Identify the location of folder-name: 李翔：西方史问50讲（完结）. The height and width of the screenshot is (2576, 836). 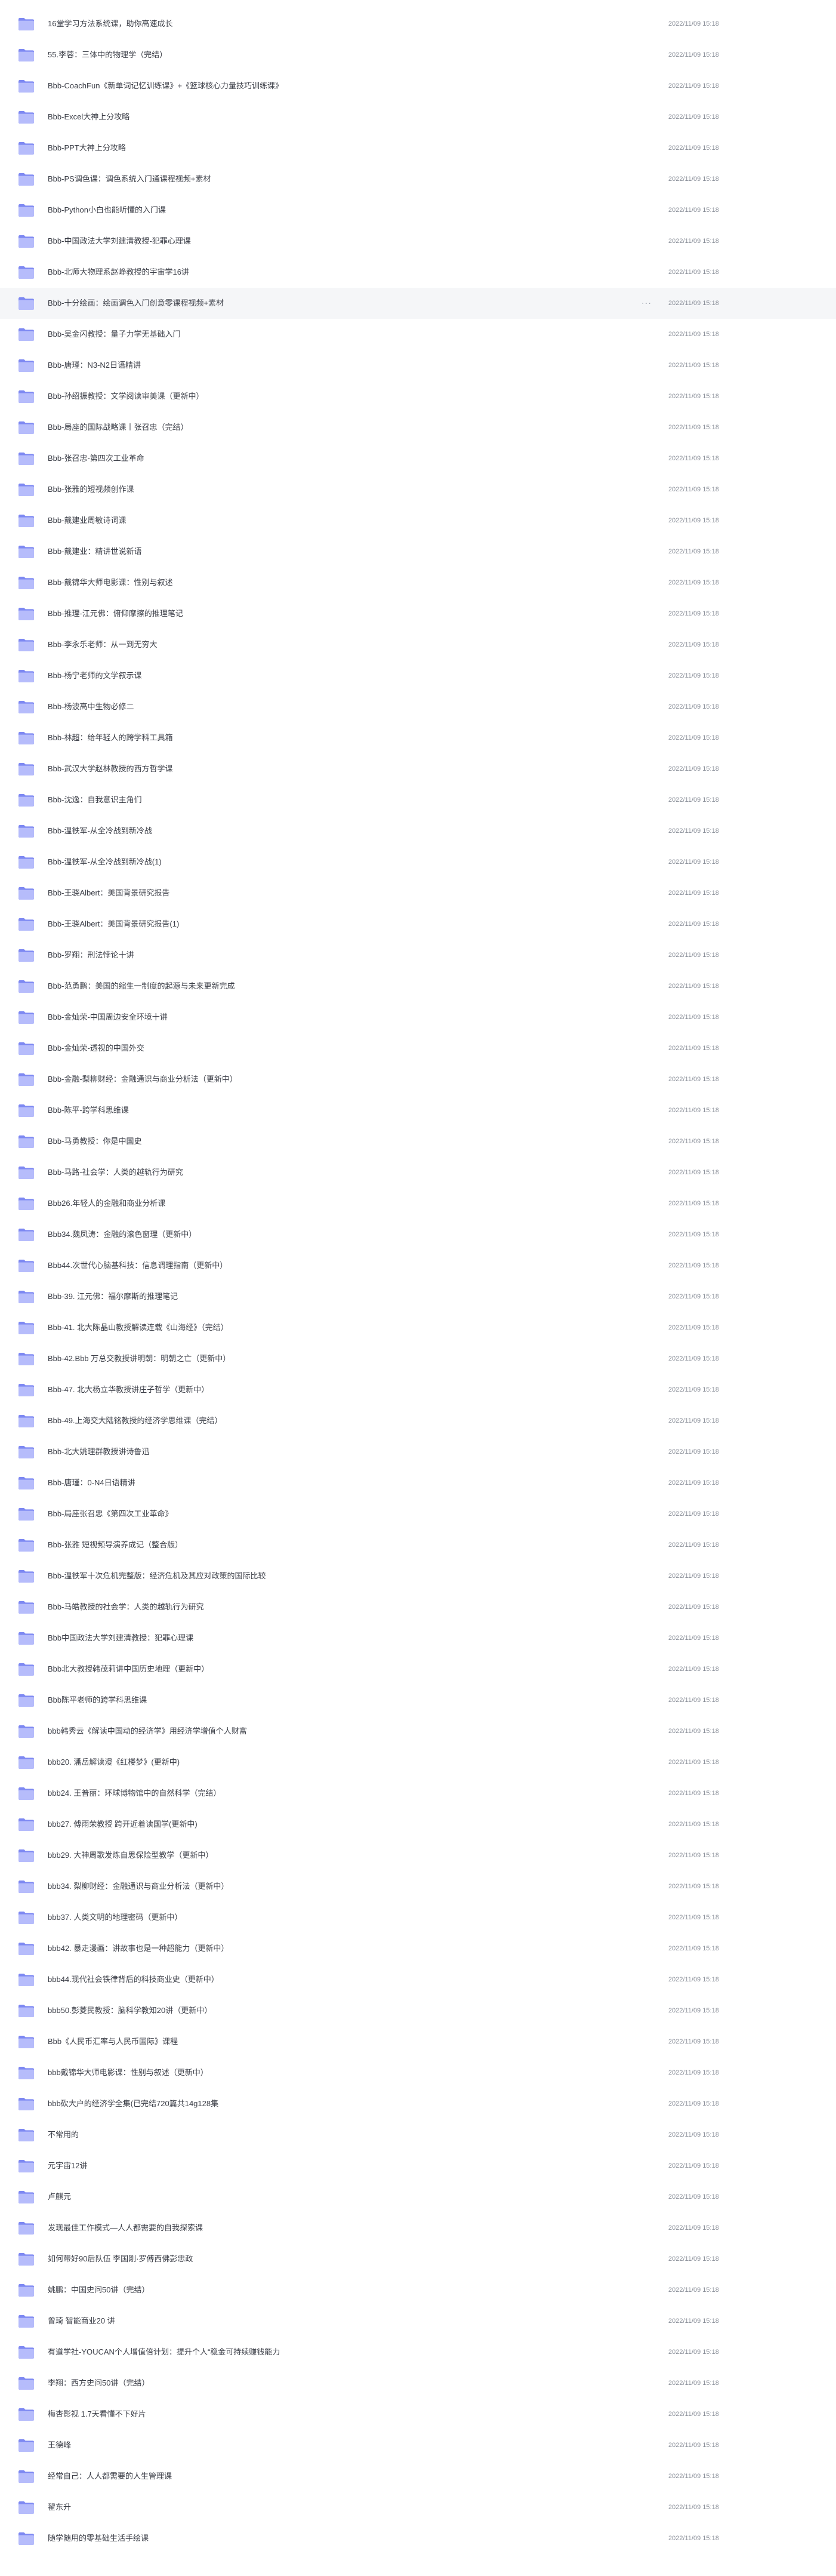
(98, 2383).